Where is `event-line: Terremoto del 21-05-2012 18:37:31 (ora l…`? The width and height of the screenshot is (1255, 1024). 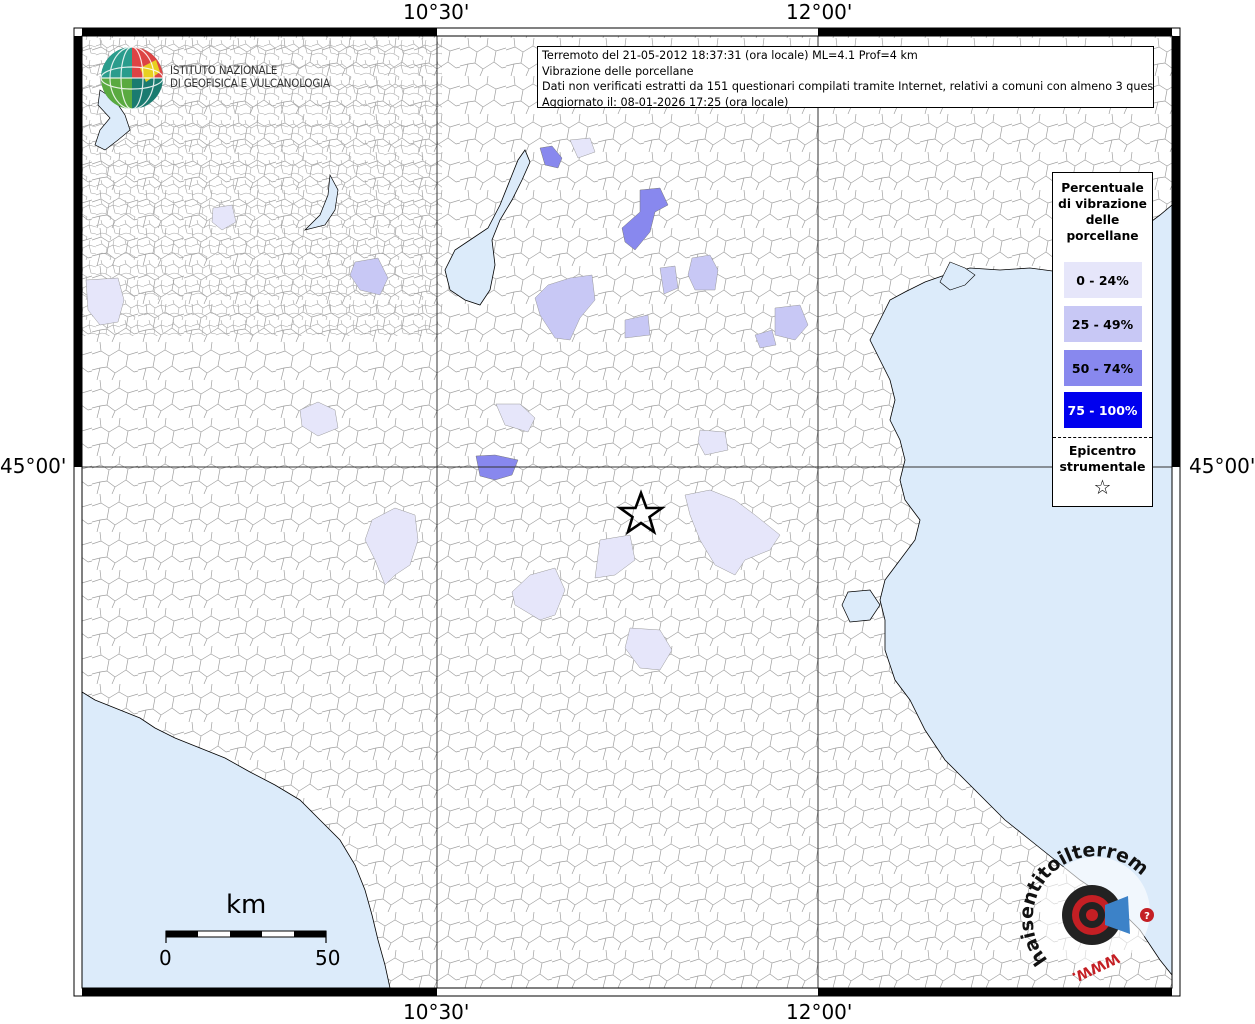
event-line: Terremoto del 21-05-2012 18:37:31 (ora l… is located at coordinates (730, 55).